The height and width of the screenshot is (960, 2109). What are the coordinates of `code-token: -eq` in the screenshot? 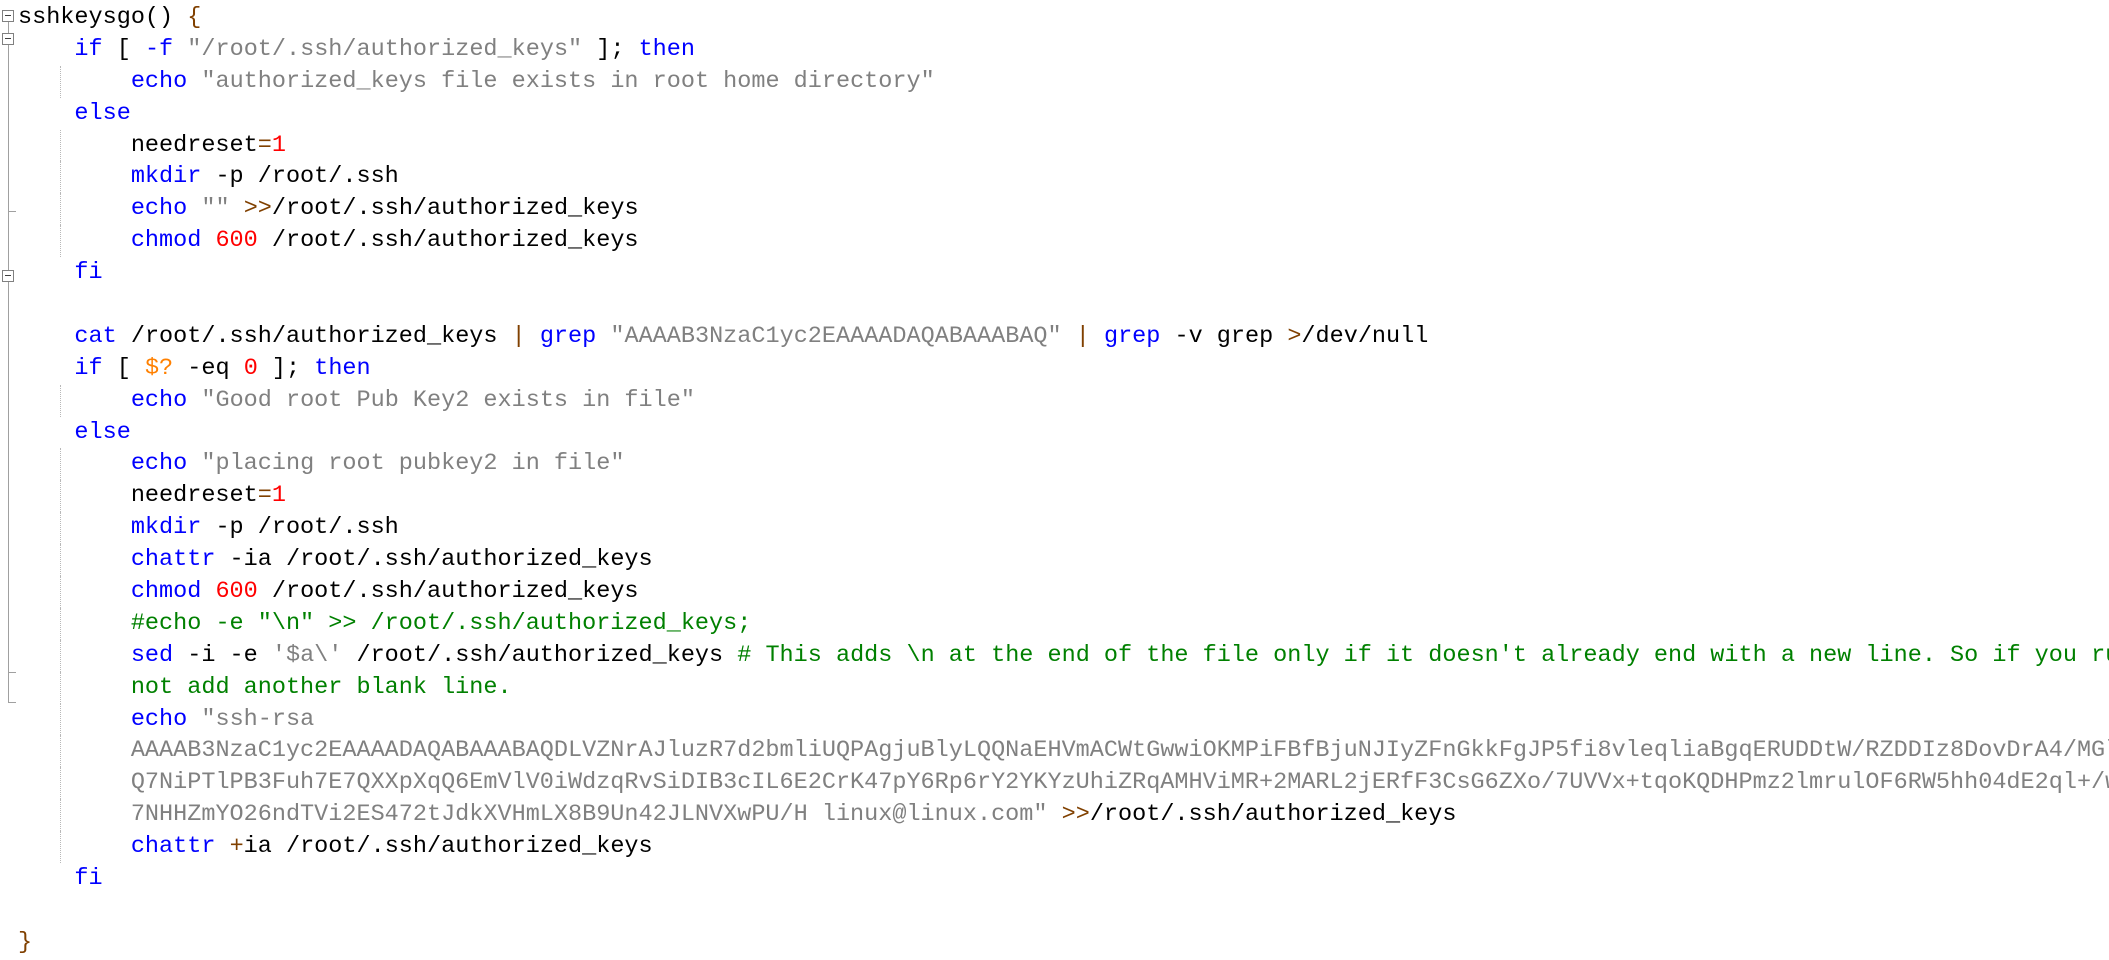 It's located at (208, 368).